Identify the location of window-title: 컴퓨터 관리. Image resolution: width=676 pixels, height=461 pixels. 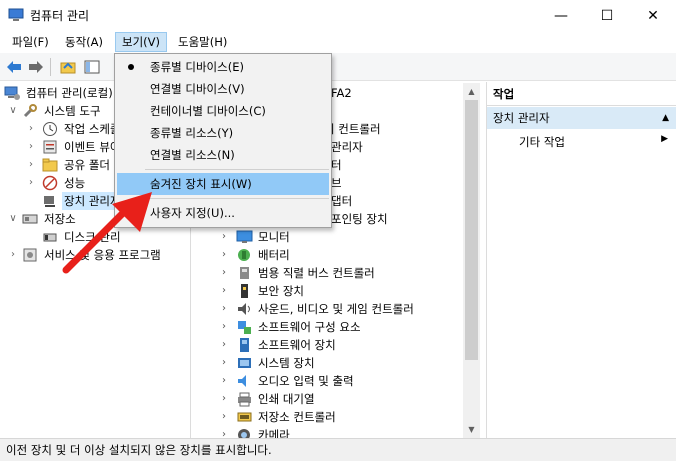
(60, 16).